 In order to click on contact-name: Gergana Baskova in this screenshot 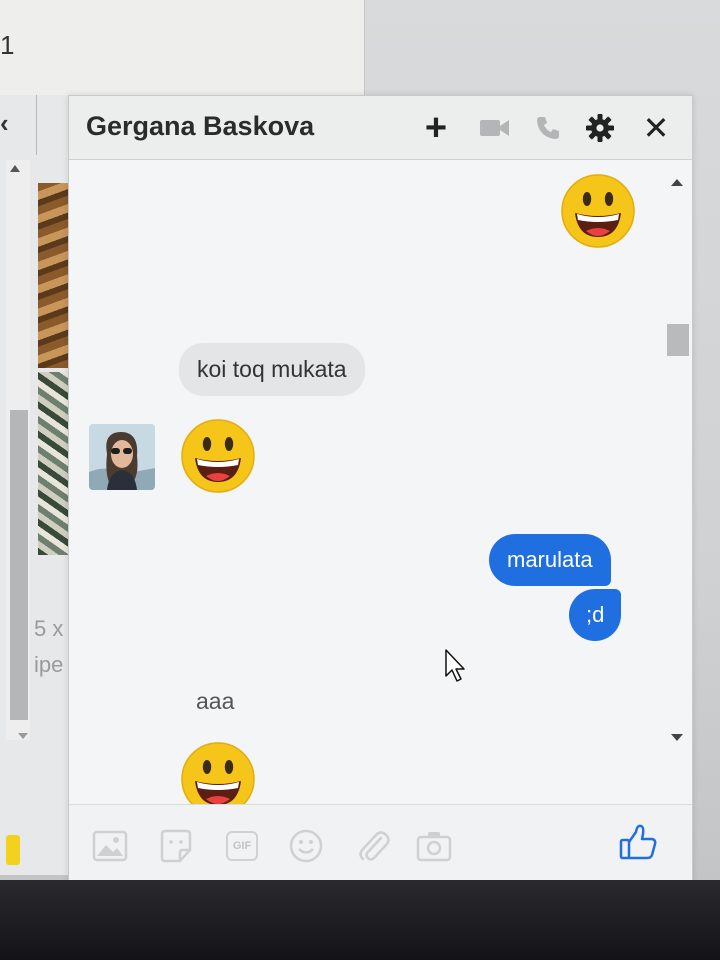, I will do `click(200, 126)`.